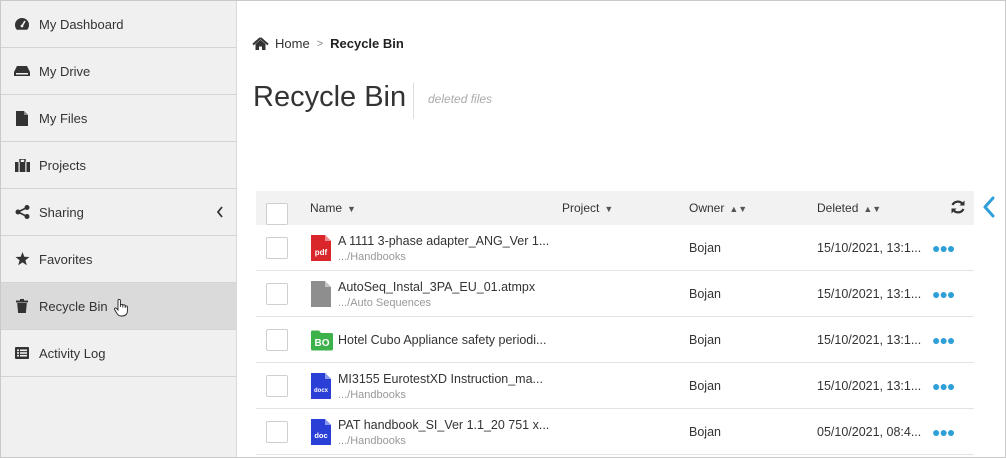  What do you see at coordinates (367, 43) in the screenshot?
I see `breadcrumb-current: Recycle Bin` at bounding box center [367, 43].